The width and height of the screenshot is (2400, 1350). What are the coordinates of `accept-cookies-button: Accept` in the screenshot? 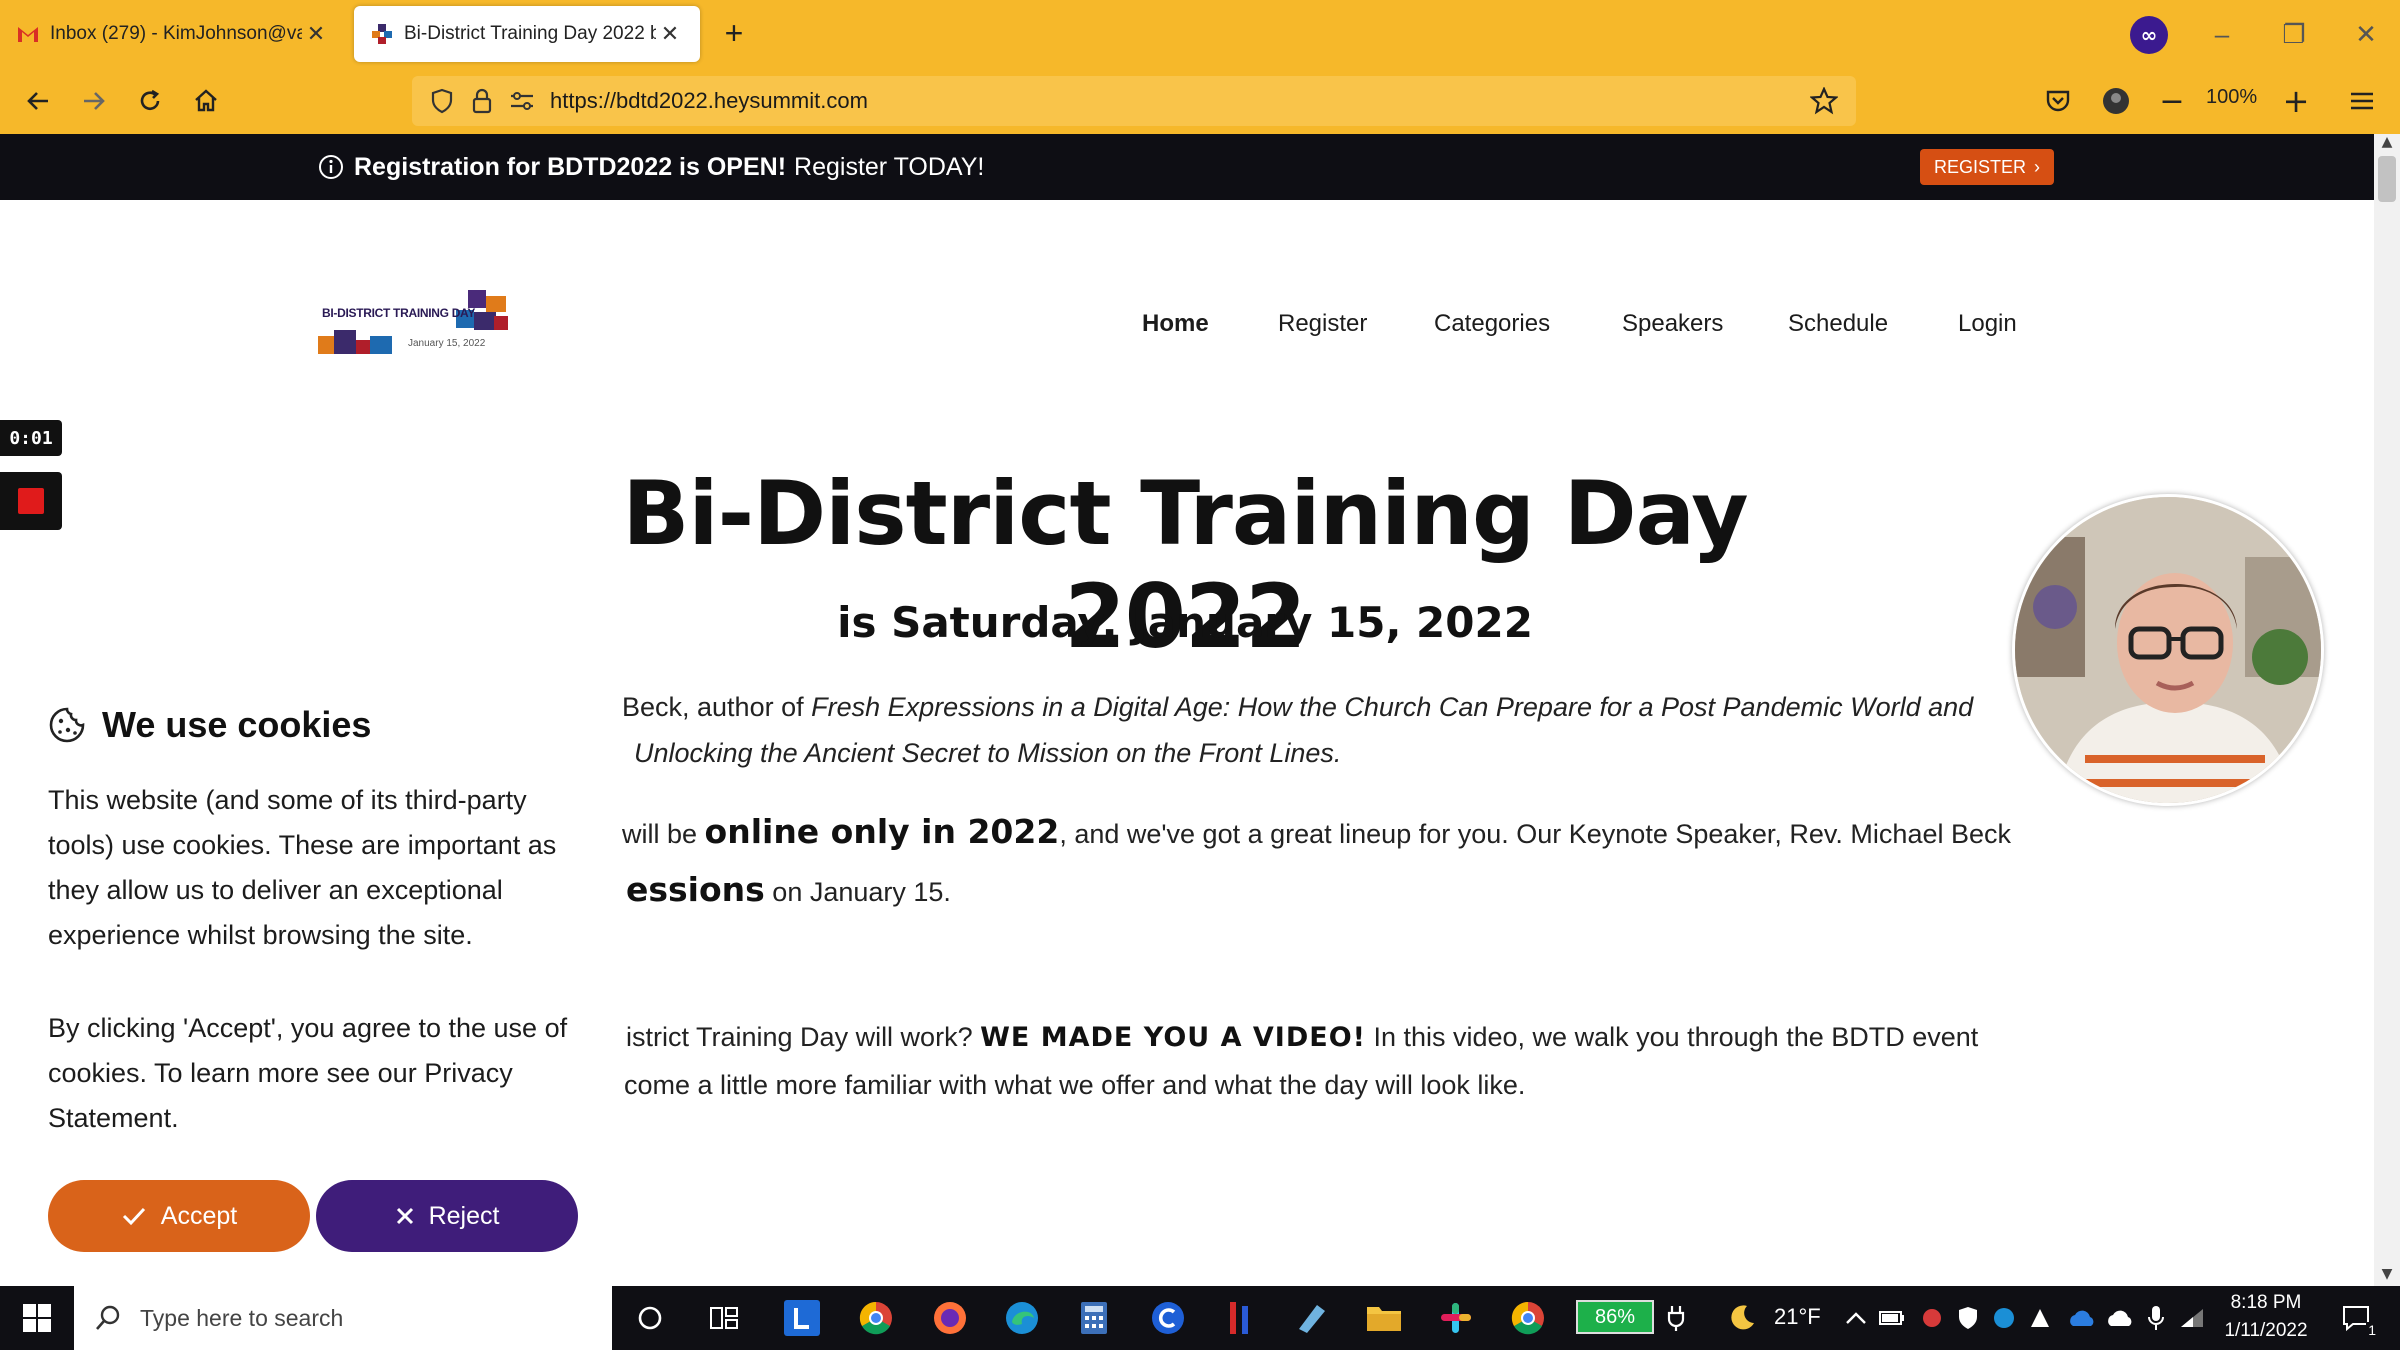 It's located at (179, 1216).